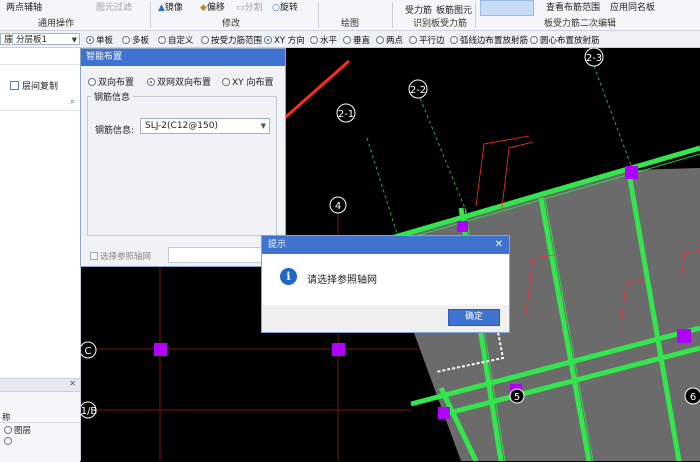 This screenshot has width=700, height=462. What do you see at coordinates (285, 6) in the screenshot?
I see `rotate-button: ○旋转` at bounding box center [285, 6].